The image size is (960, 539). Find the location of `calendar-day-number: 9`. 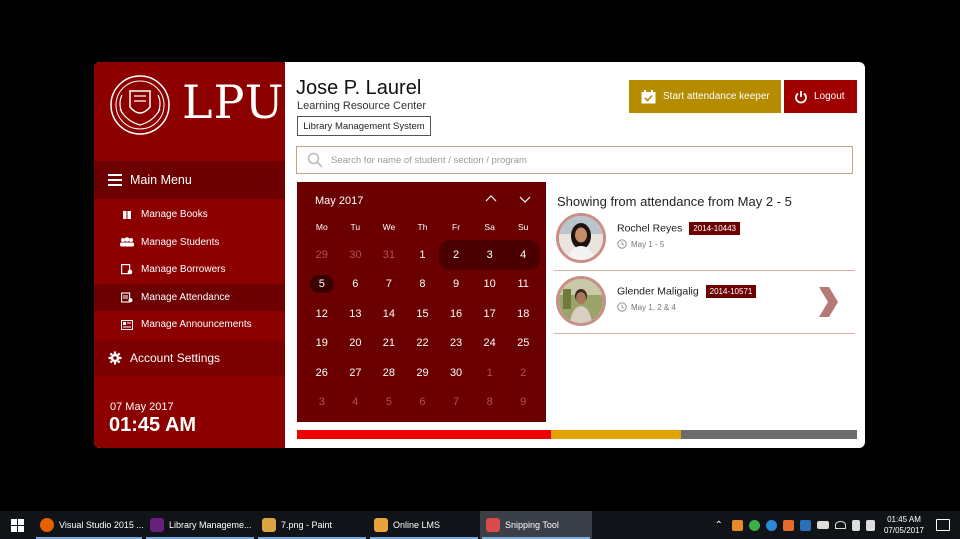

calendar-day-number: 9 is located at coordinates (523, 402).